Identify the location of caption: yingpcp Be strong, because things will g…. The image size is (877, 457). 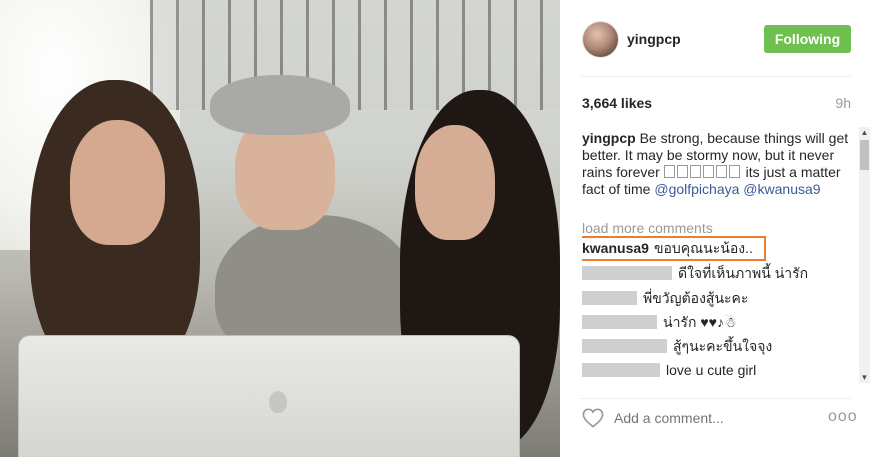
(716, 164).